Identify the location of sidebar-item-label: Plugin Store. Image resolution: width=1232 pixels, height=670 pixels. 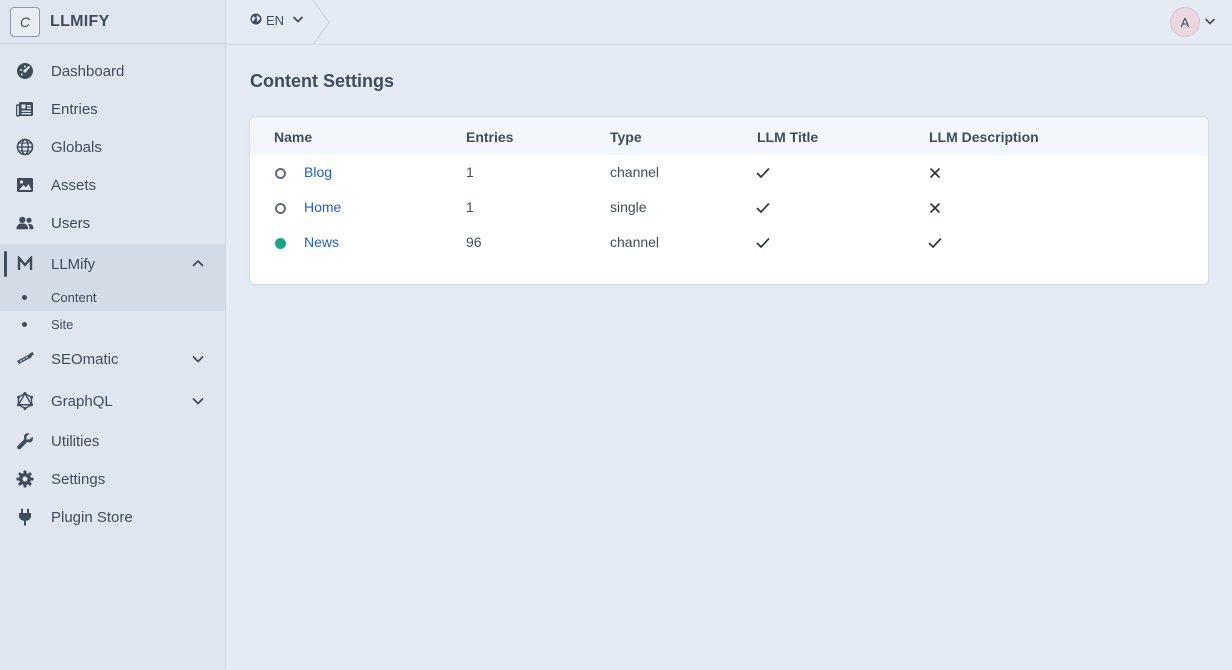
(92, 517).